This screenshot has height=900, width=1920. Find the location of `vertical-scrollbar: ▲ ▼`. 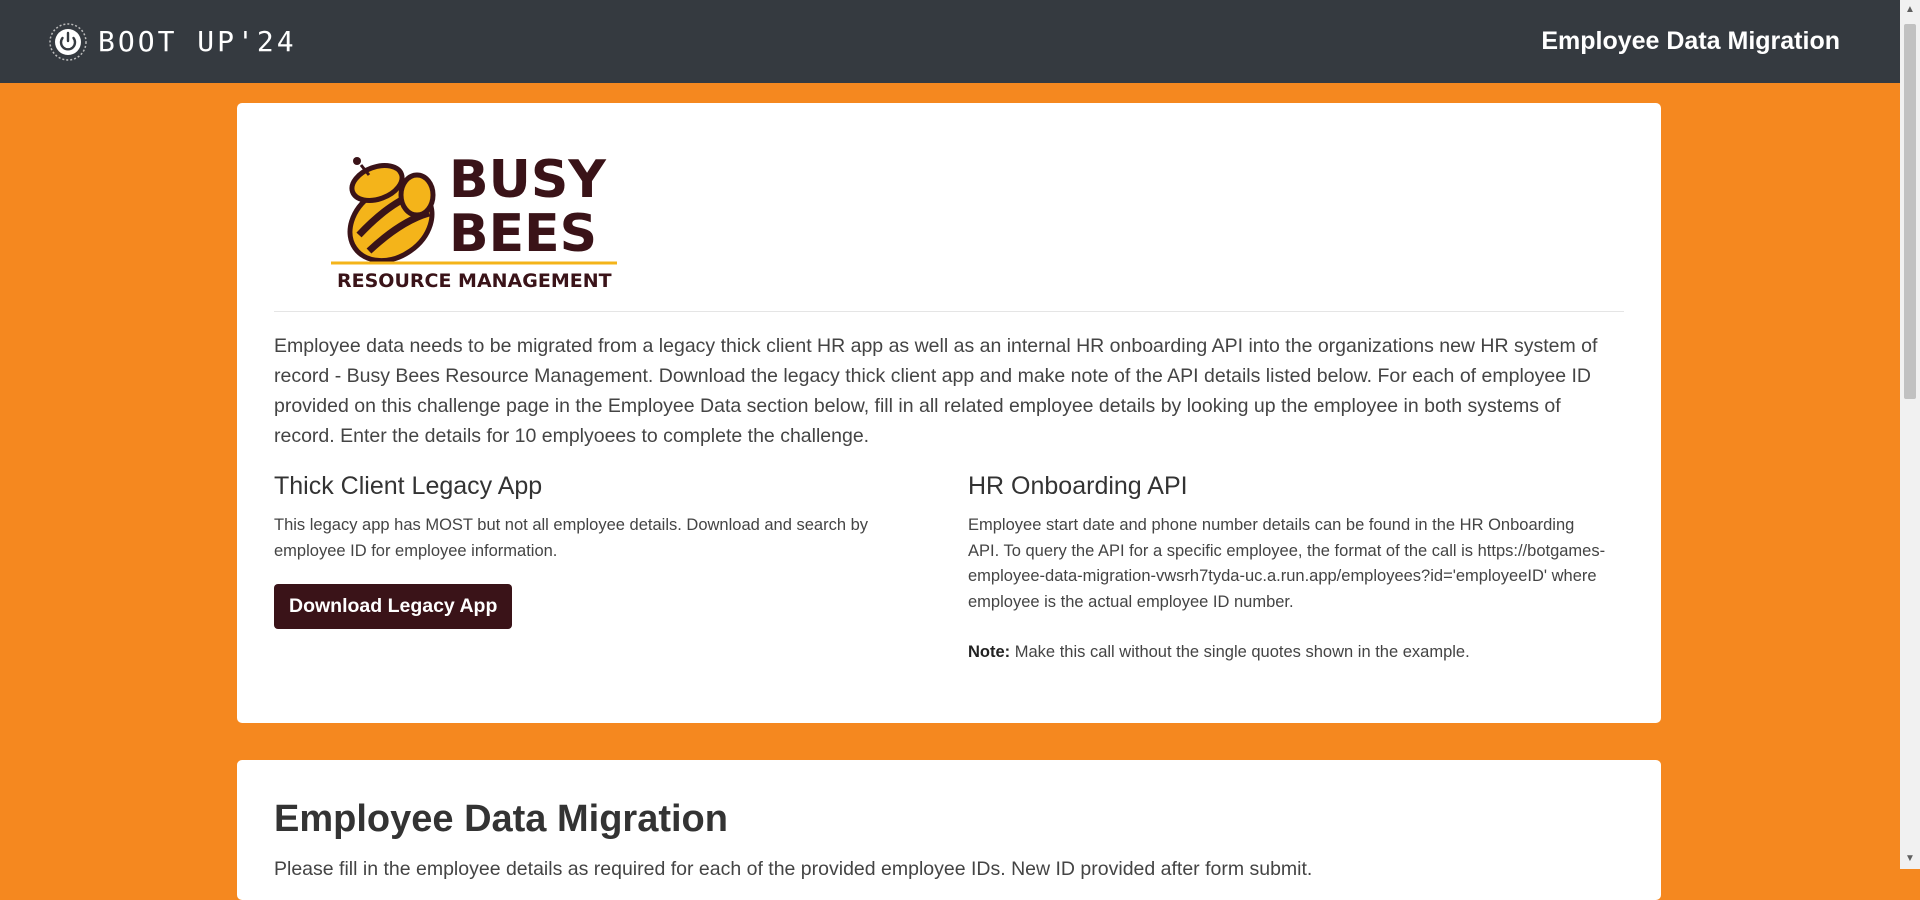

vertical-scrollbar: ▲ ▼ is located at coordinates (1910, 434).